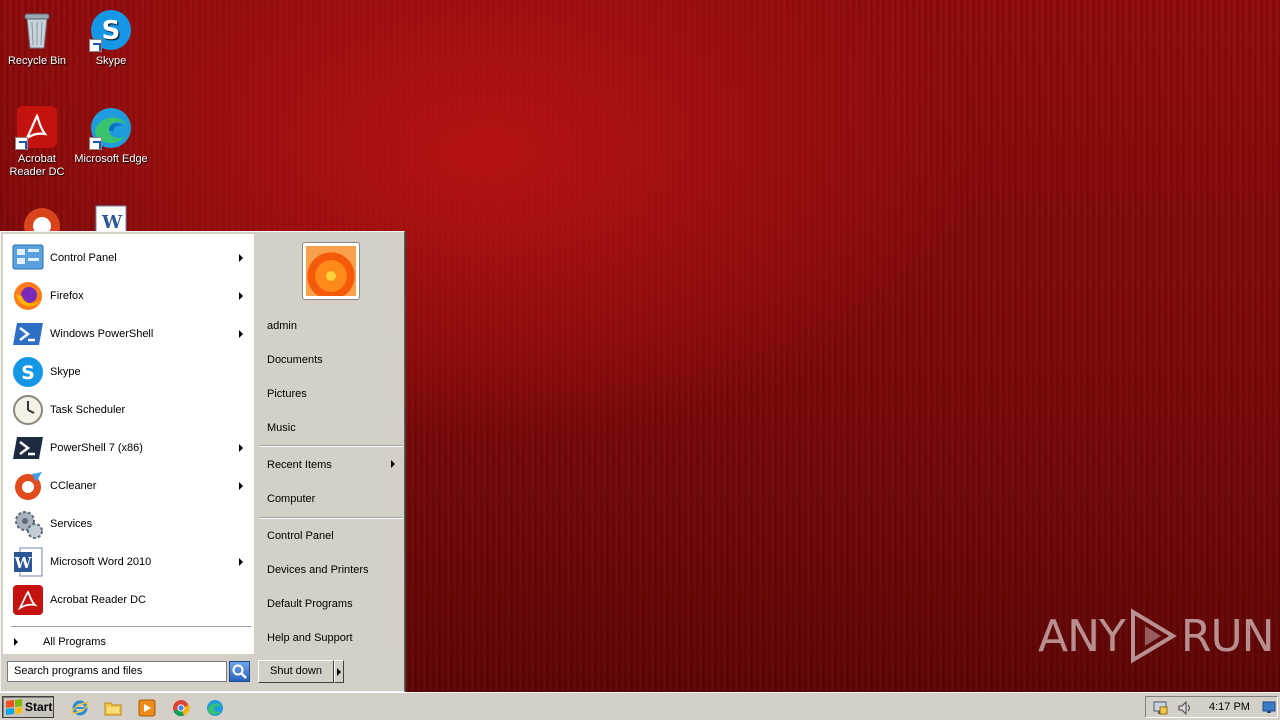 The width and height of the screenshot is (1280, 720). What do you see at coordinates (128, 524) in the screenshot?
I see `program-services: Services` at bounding box center [128, 524].